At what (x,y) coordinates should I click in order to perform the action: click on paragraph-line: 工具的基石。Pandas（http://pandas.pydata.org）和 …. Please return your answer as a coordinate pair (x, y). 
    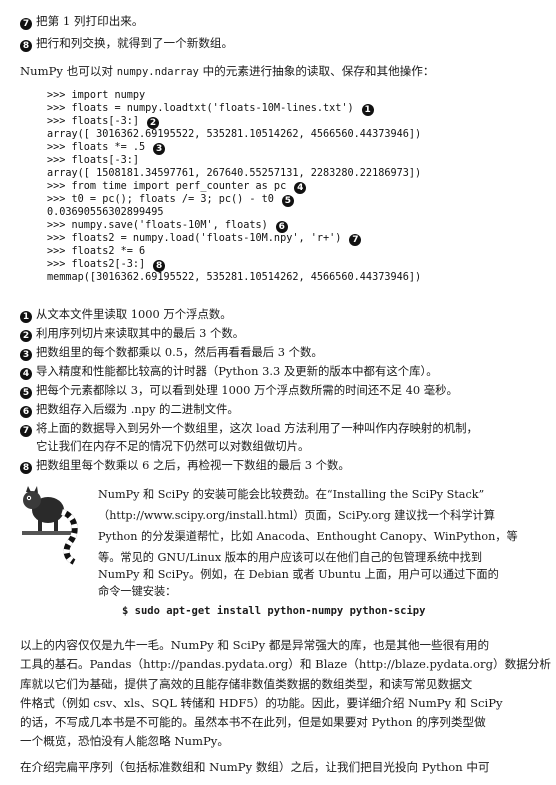
    Looking at the image, I should click on (285, 664).